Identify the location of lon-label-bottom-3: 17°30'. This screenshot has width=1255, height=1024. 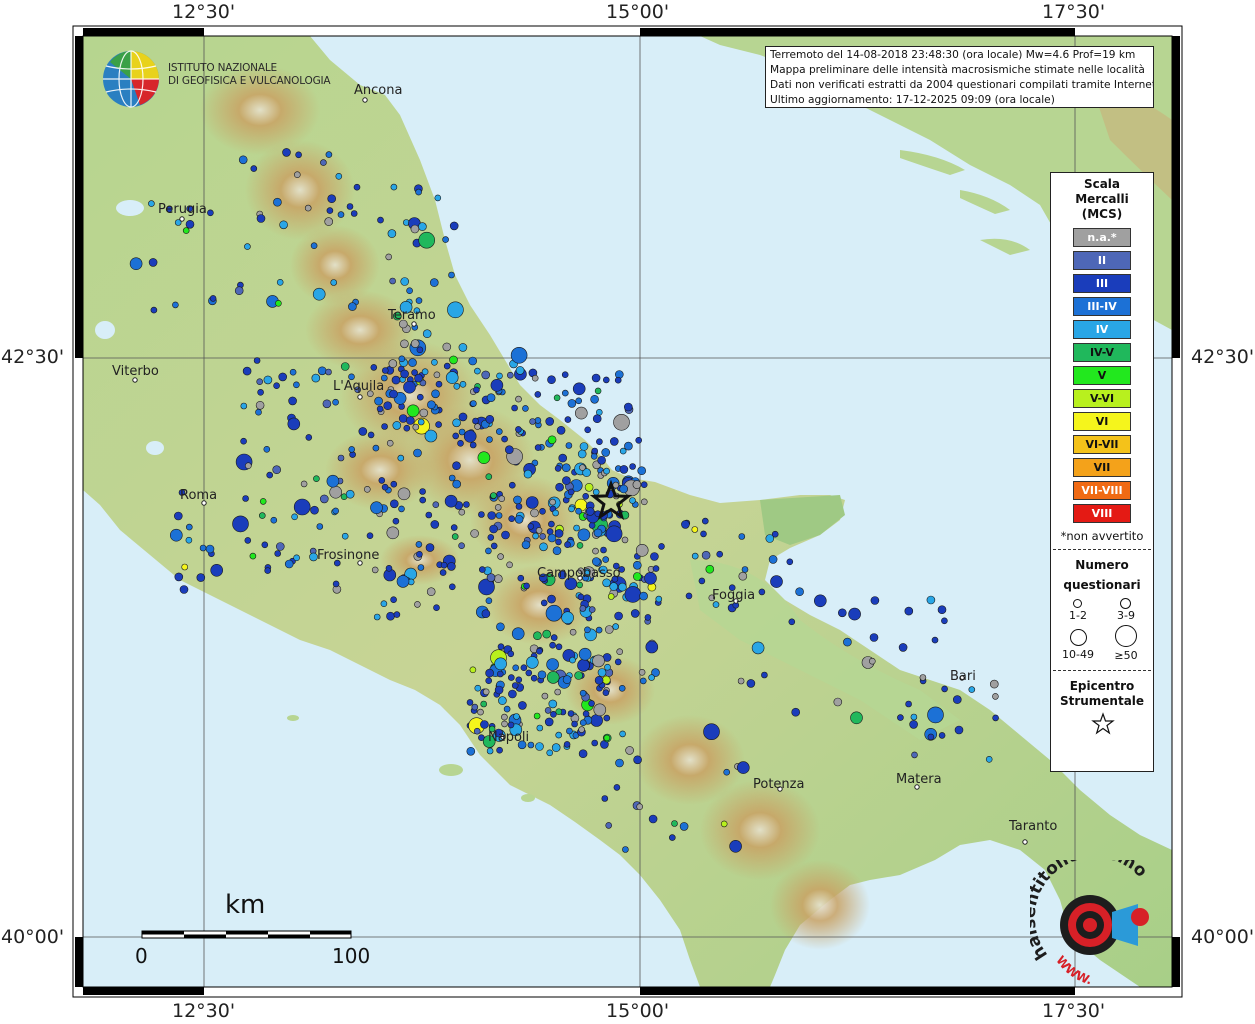
(1074, 1011).